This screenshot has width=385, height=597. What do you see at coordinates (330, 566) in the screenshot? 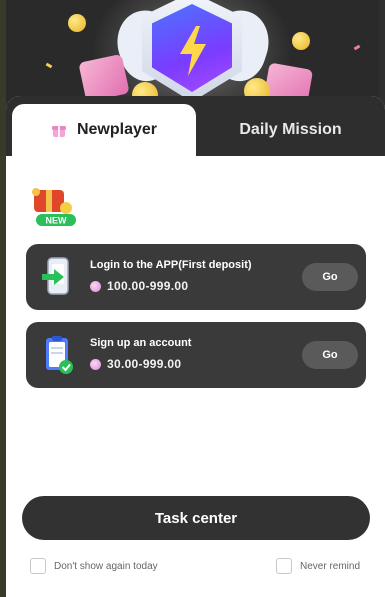
I see `never-remind-label: Never remind` at bounding box center [330, 566].